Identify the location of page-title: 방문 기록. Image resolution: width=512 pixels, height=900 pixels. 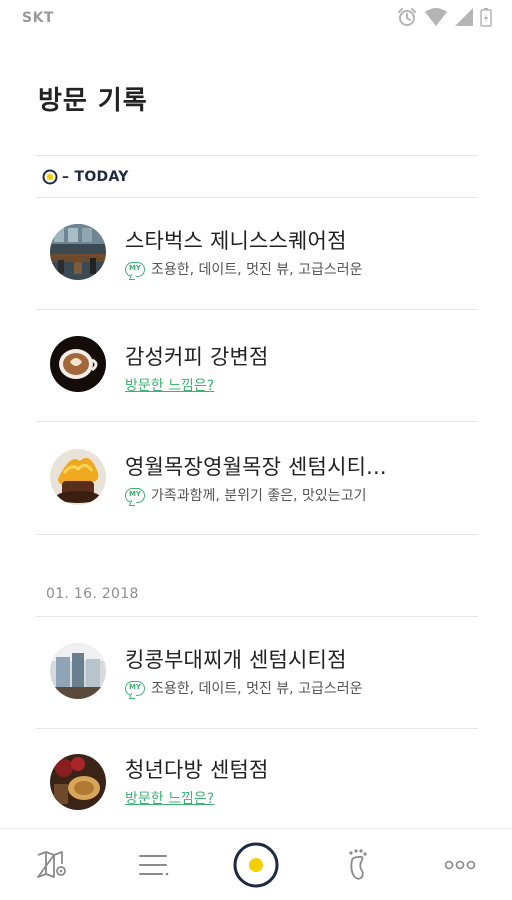
(93, 101).